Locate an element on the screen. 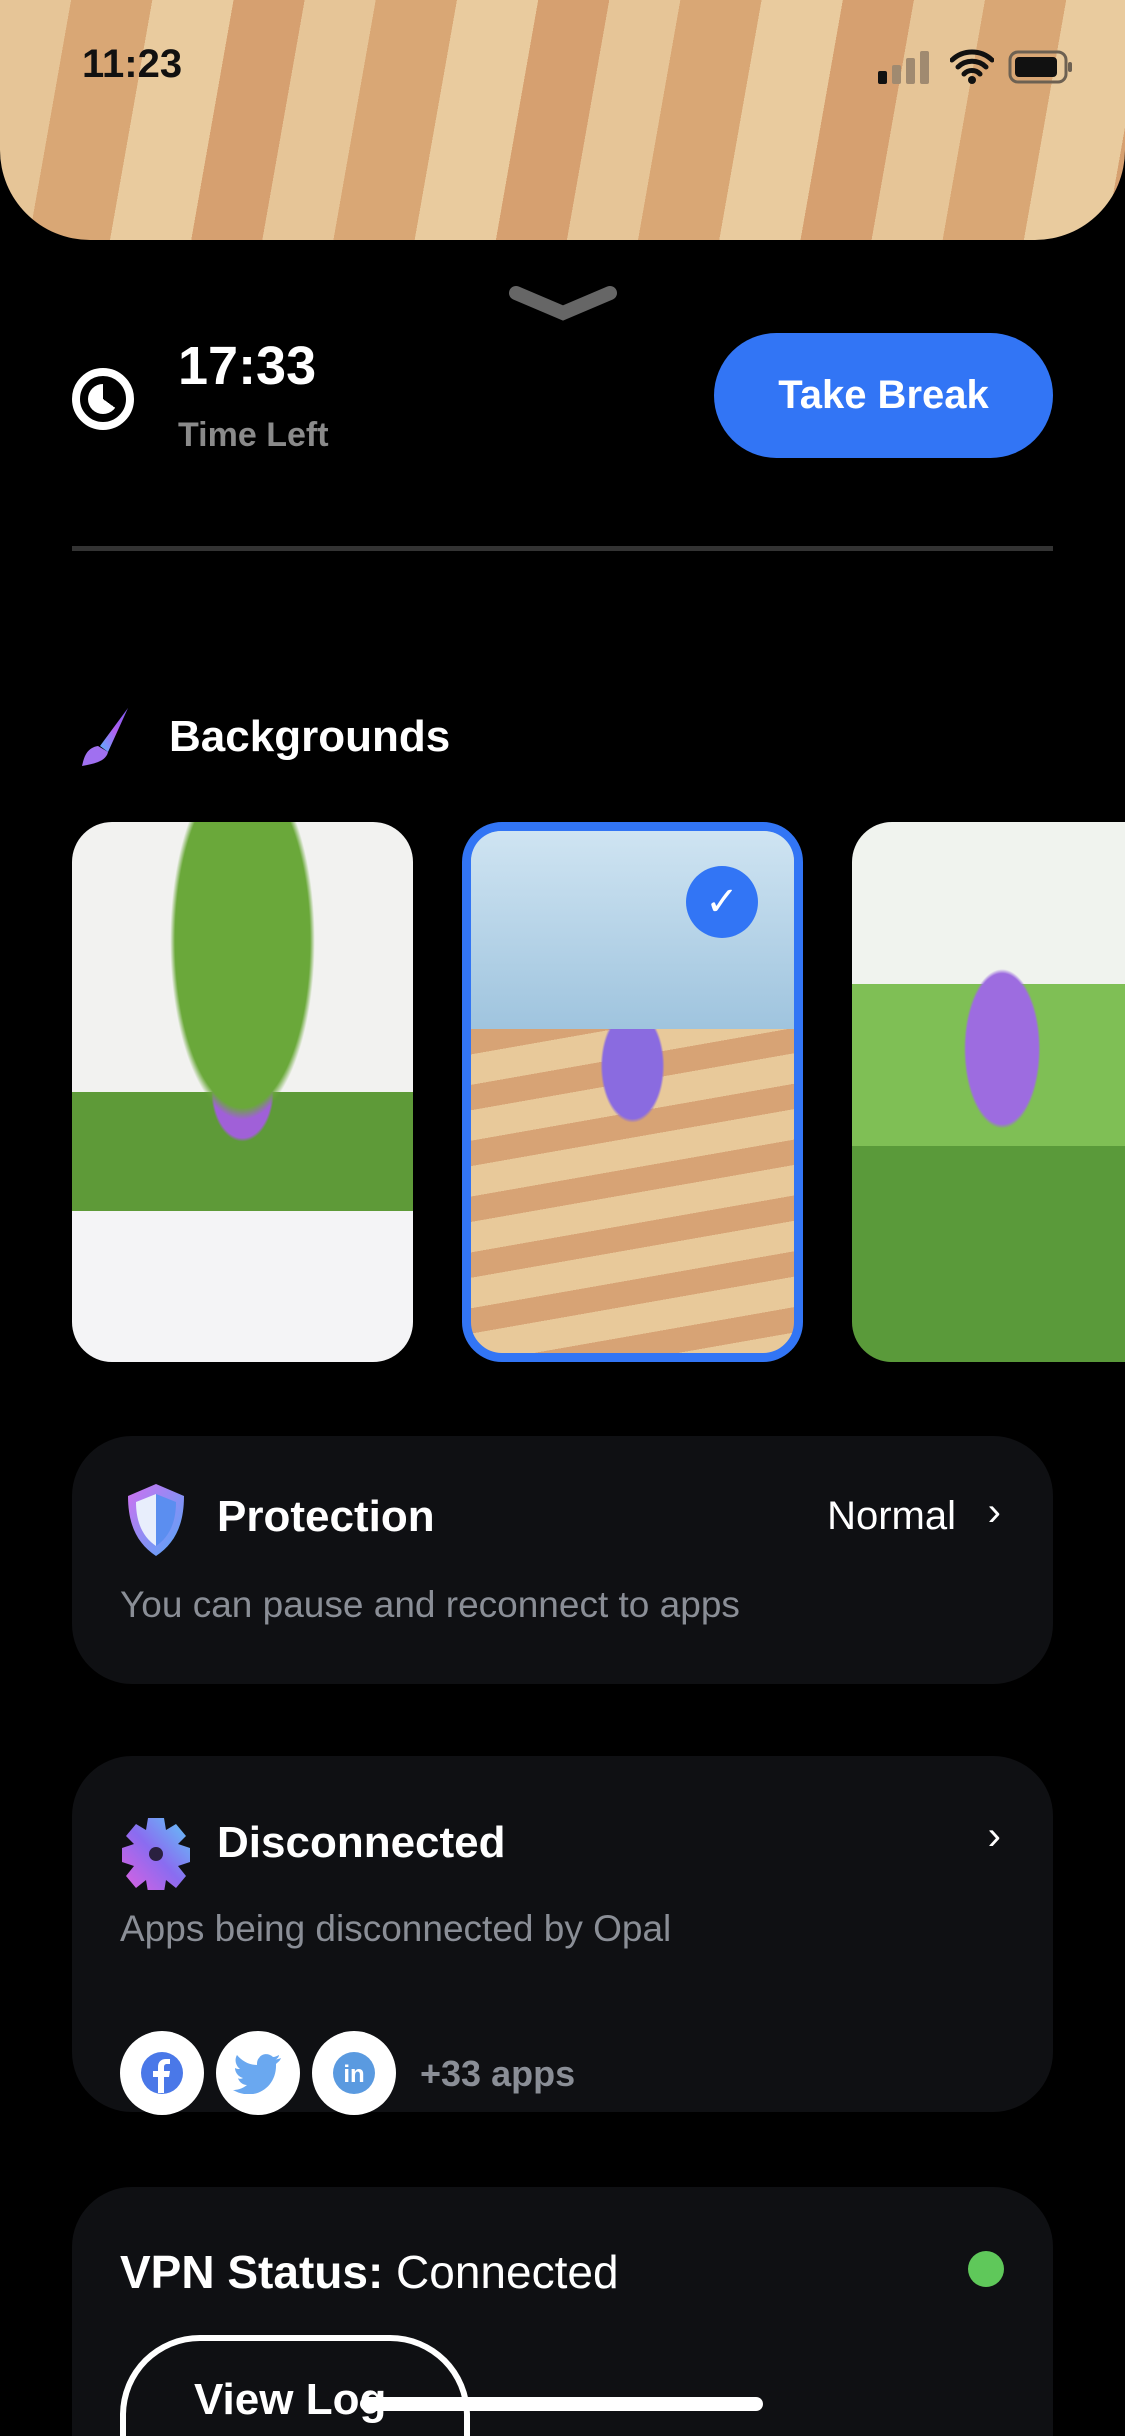 The height and width of the screenshot is (2436, 1125). status-time: 11:23 is located at coordinates (132, 64).